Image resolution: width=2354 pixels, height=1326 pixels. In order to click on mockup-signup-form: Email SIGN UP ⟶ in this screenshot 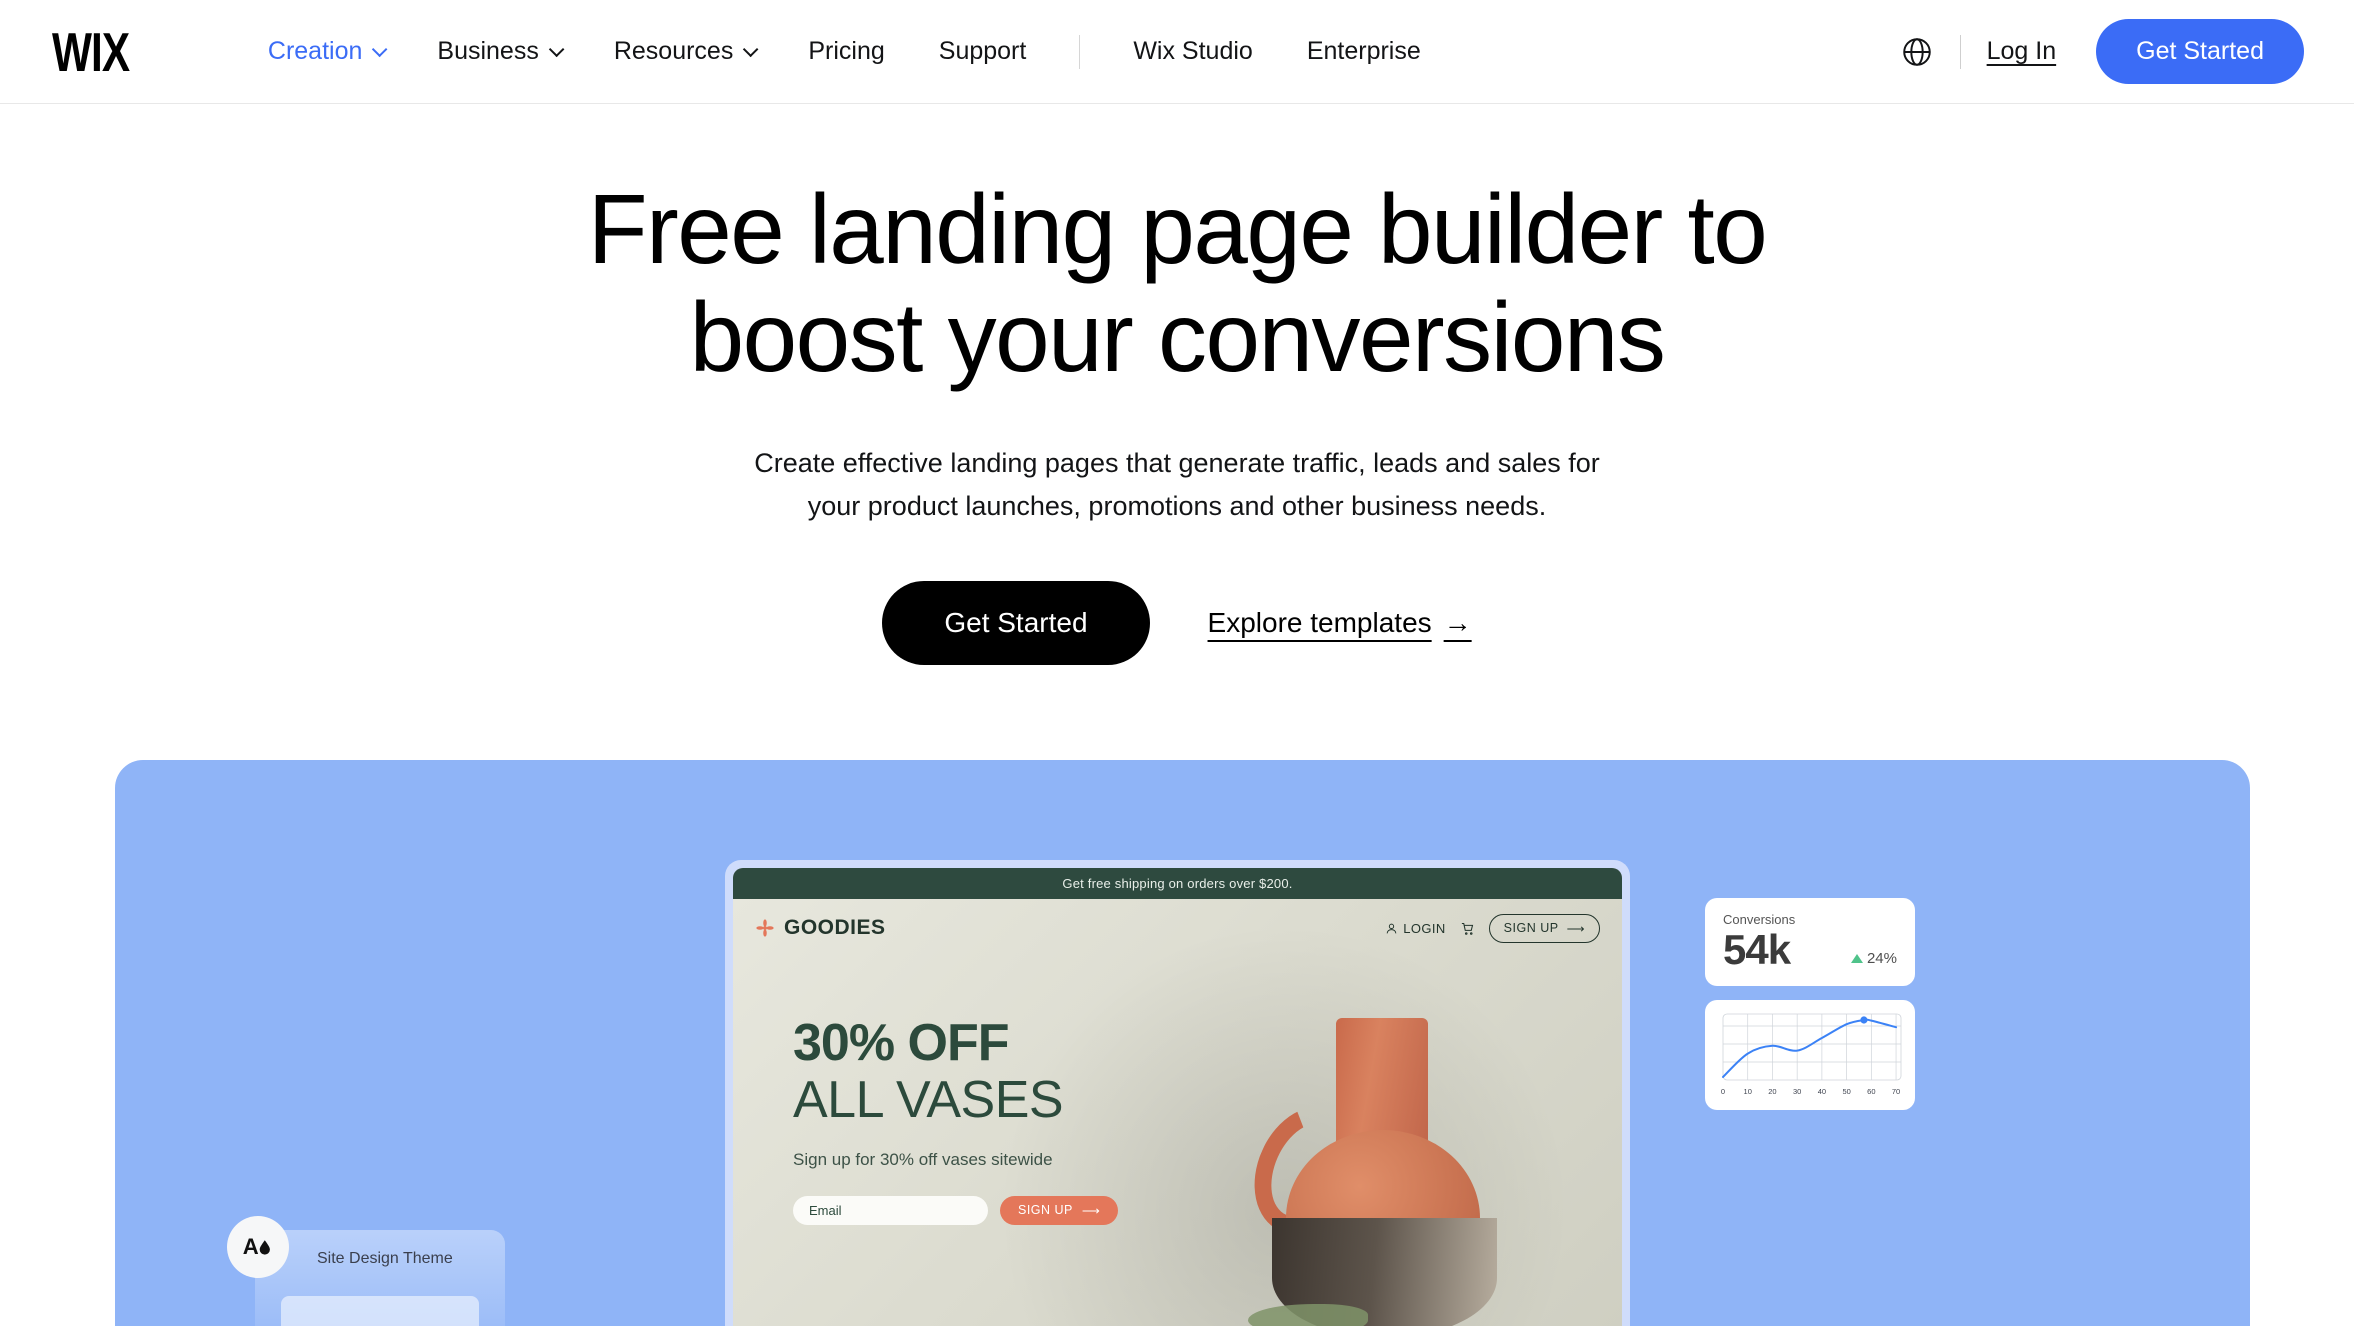, I will do `click(956, 1210)`.